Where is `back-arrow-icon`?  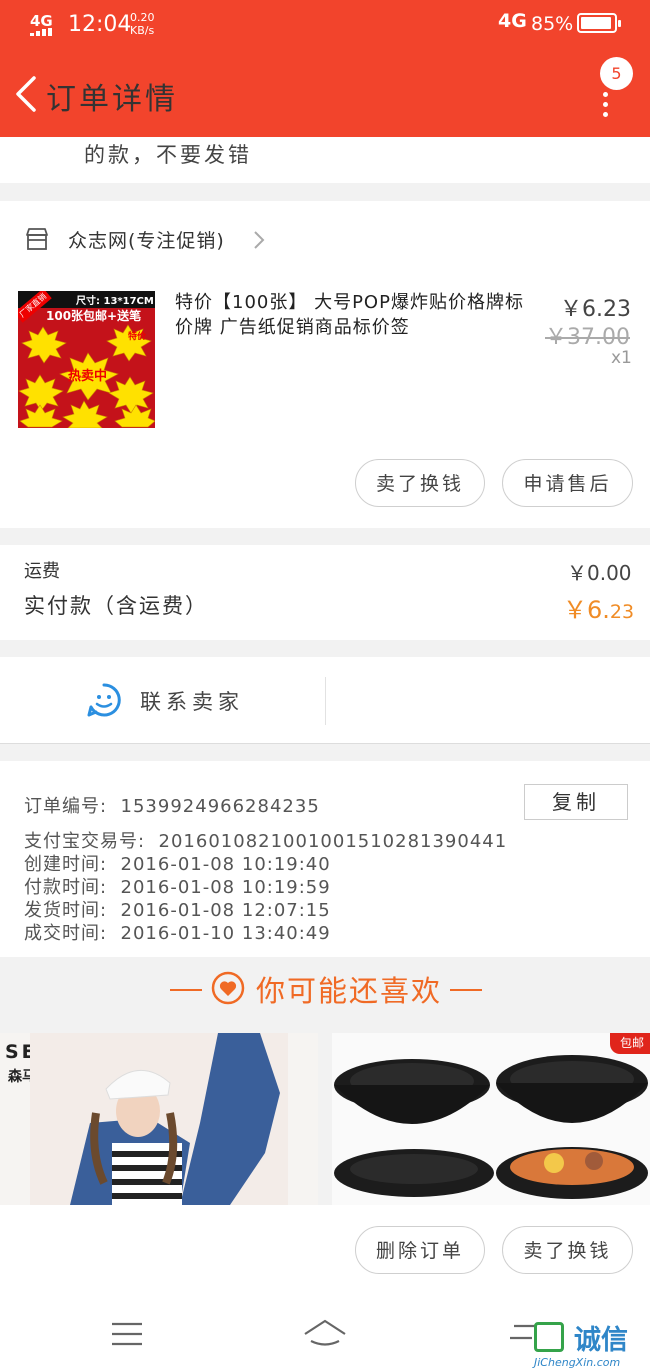
back-arrow-icon is located at coordinates (26, 94).